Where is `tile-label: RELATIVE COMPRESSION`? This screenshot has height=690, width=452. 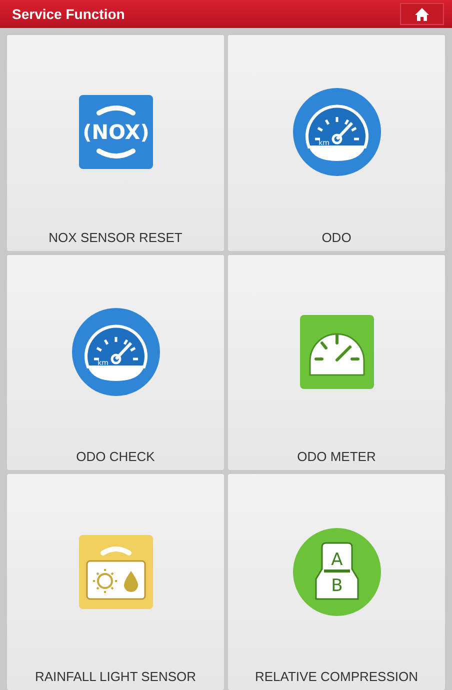 tile-label: RELATIVE COMPRESSION is located at coordinates (336, 677).